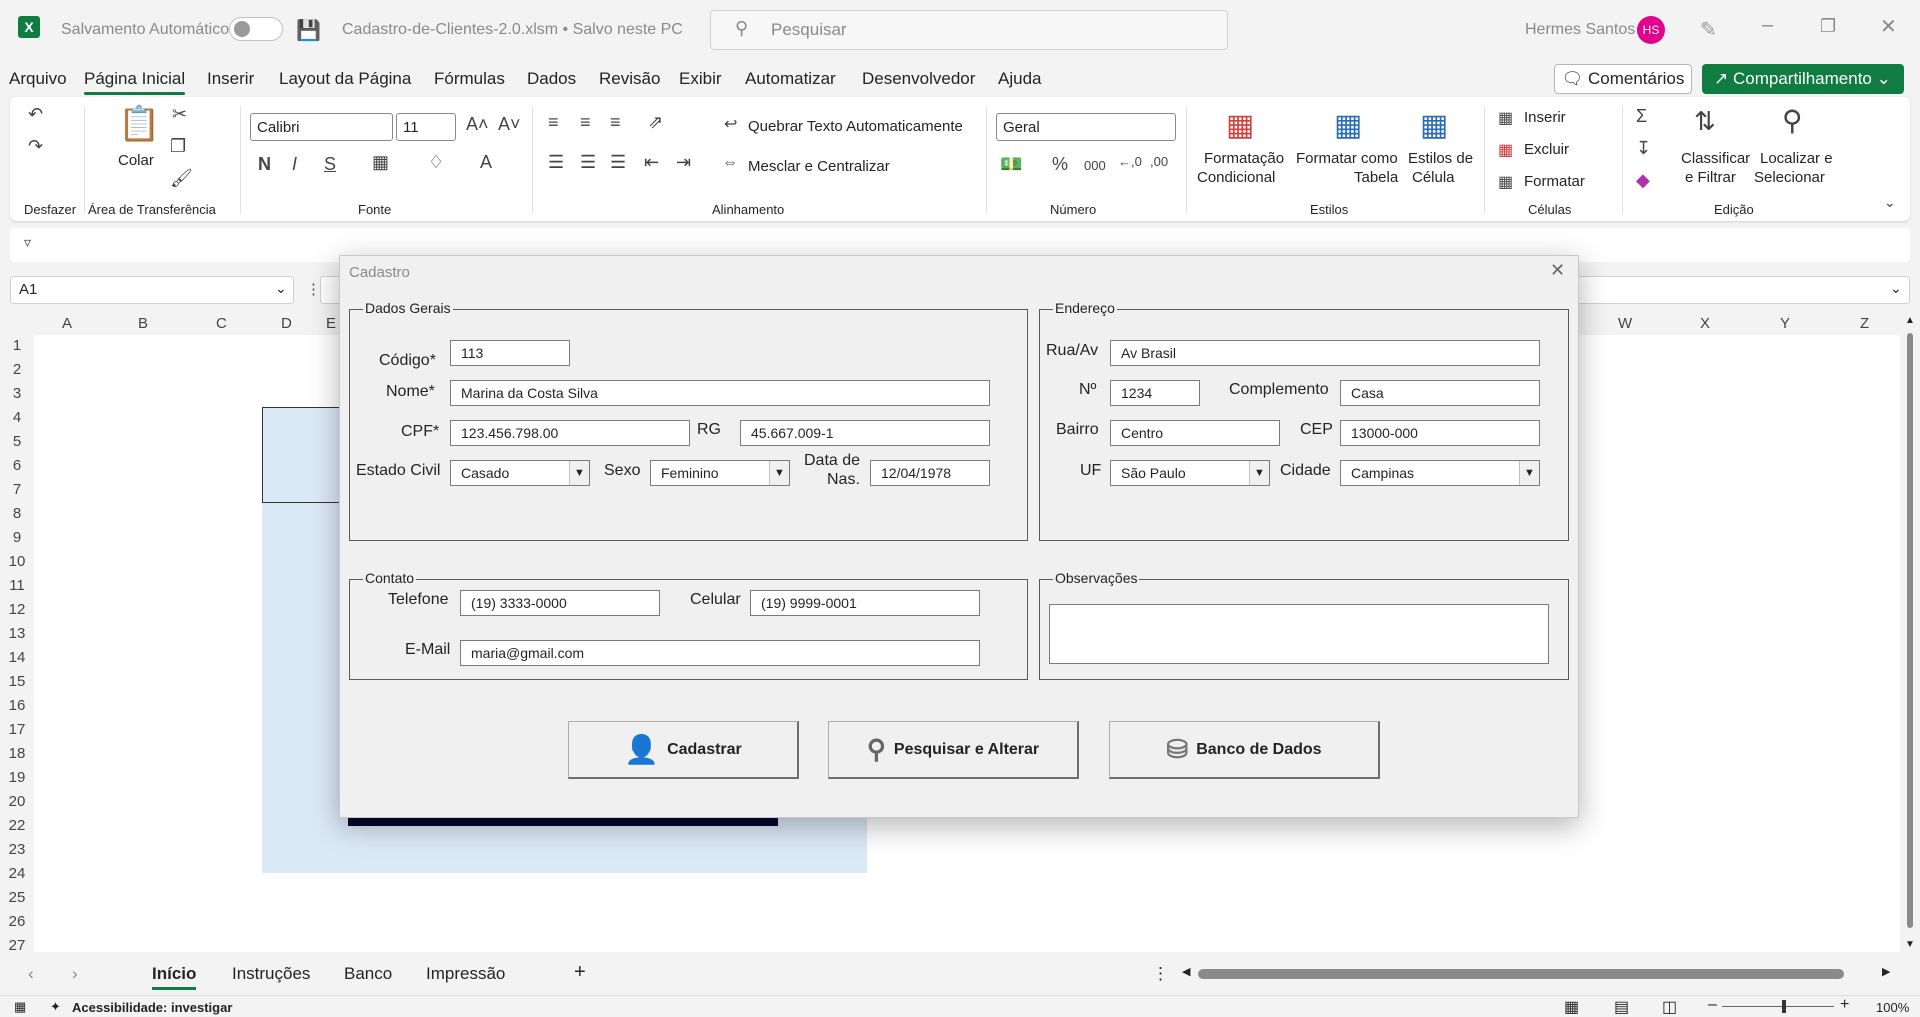 This screenshot has width=1920, height=1017. What do you see at coordinates (1789, 177) in the screenshot?
I see `find-select-label-2: Selecionar` at bounding box center [1789, 177].